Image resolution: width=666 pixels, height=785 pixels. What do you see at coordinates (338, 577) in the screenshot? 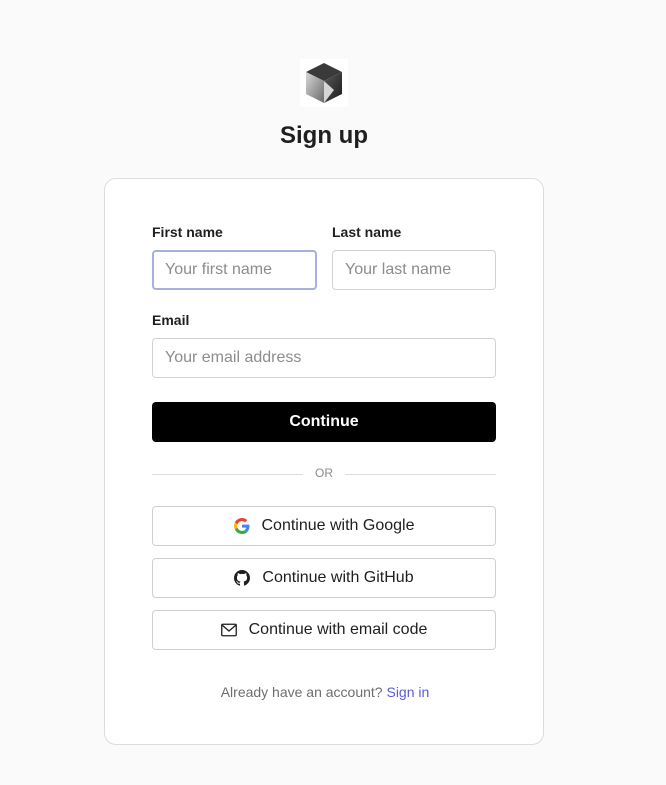
I see `github-button-label: Continue with GitHub` at bounding box center [338, 577].